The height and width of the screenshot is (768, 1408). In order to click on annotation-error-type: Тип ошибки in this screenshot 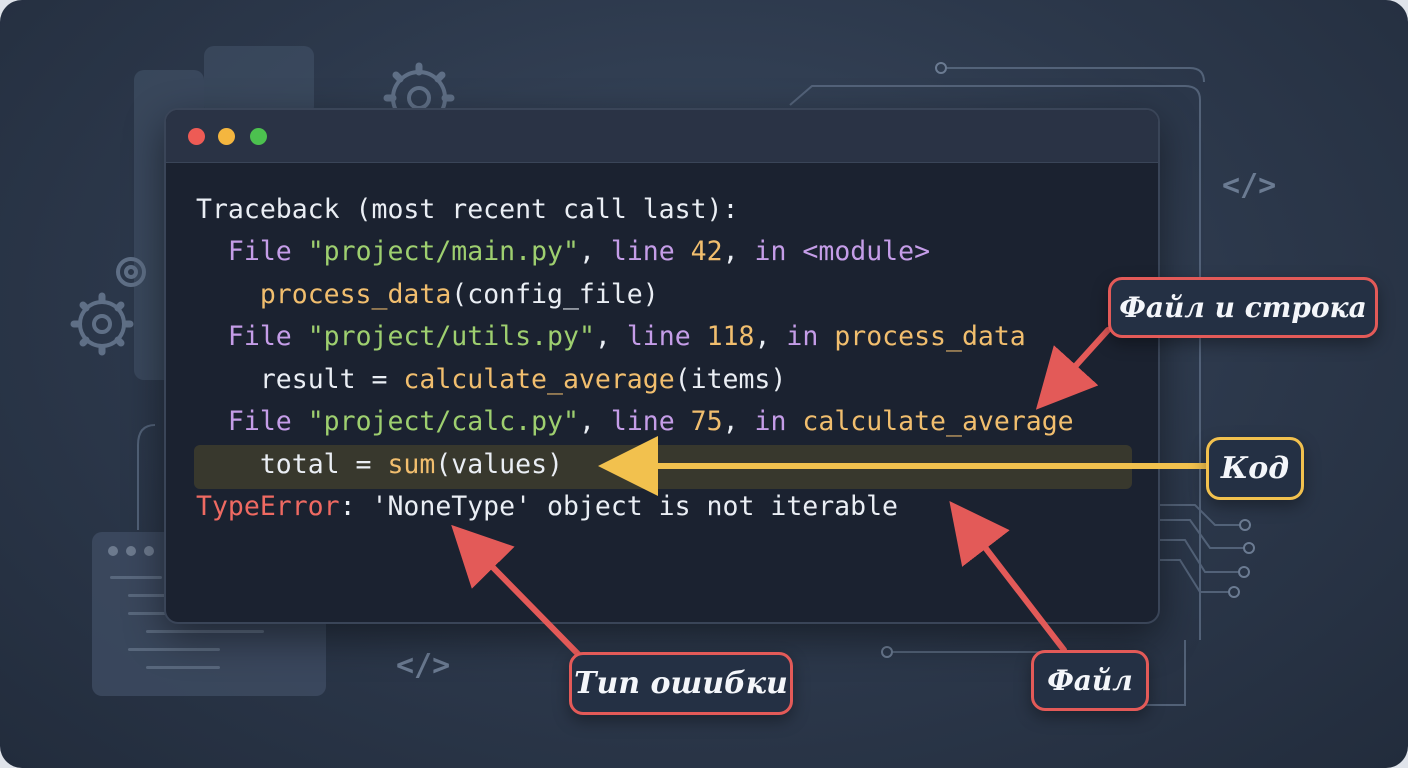, I will do `click(681, 683)`.